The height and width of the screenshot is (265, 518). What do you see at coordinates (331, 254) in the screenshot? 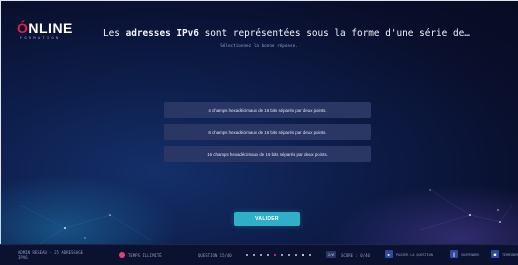
I see `step-counter: 2/6` at bounding box center [331, 254].